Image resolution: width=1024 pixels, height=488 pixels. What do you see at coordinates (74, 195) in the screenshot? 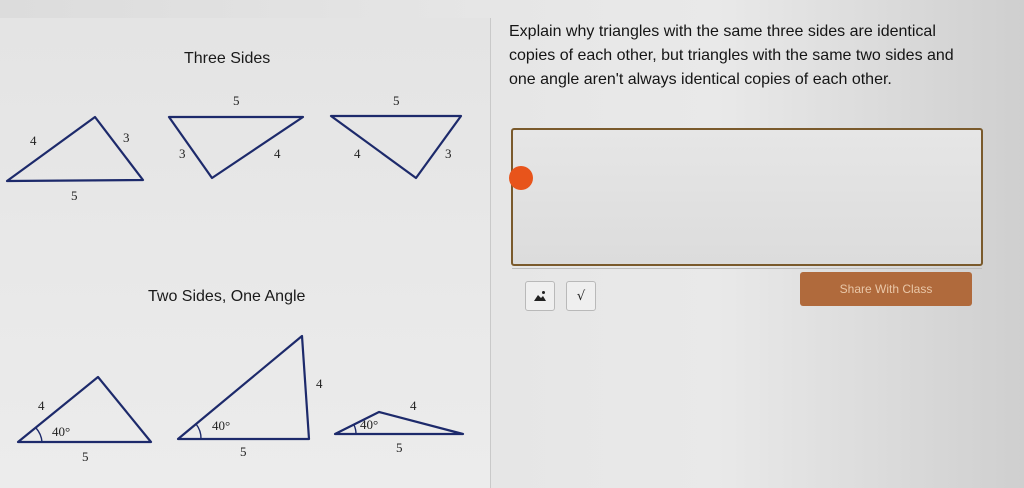
I see `tri1-bottom-label: 5` at bounding box center [74, 195].